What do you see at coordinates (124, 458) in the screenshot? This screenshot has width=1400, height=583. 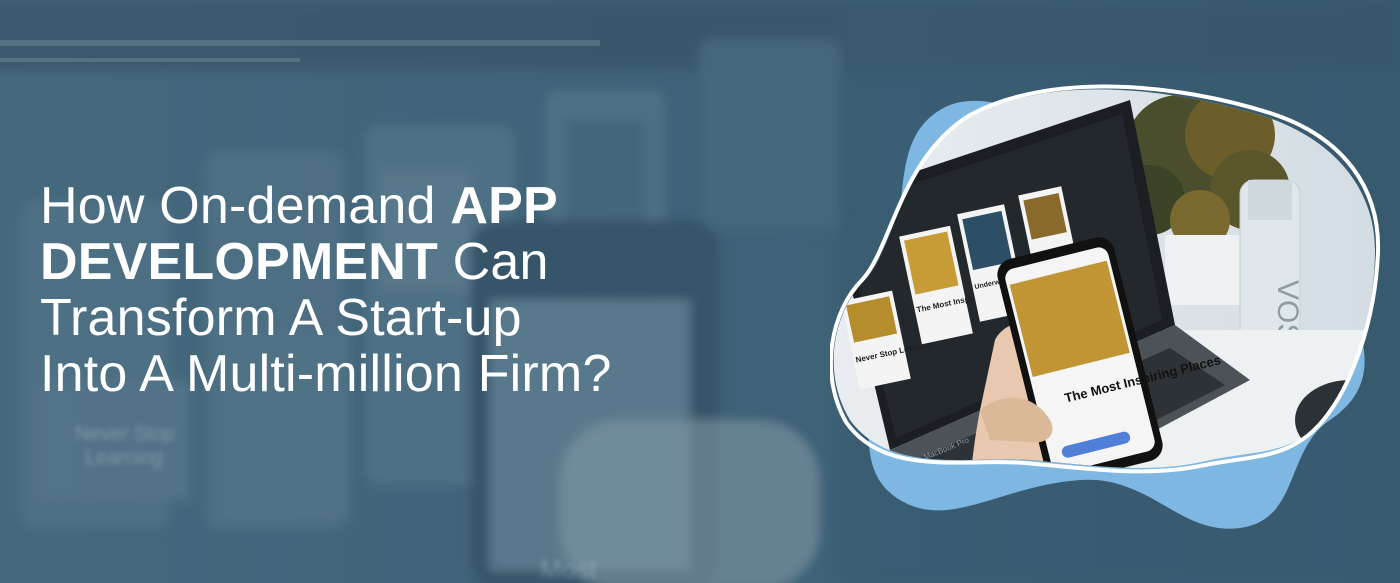 I see `bg-card-label-2: Learning` at bounding box center [124, 458].